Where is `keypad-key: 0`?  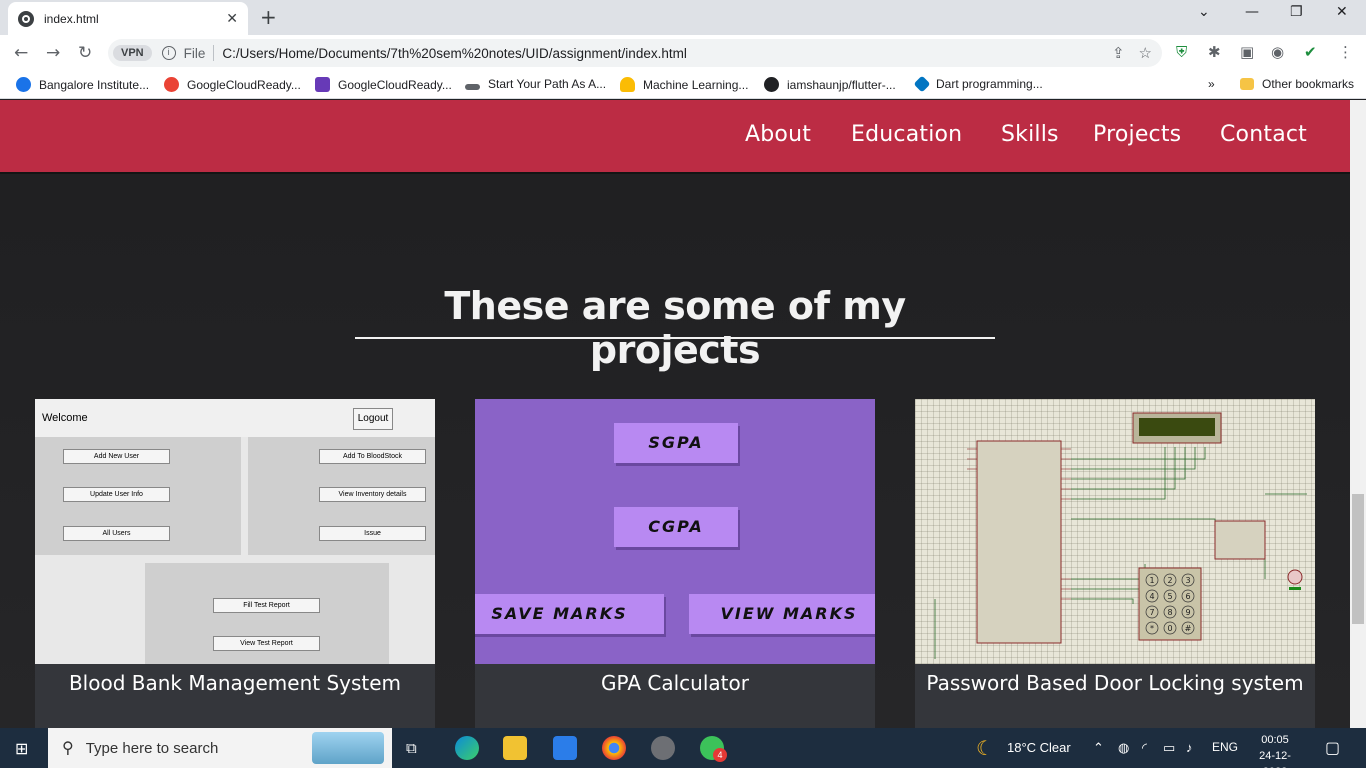
keypad-key: 0 is located at coordinates (1169, 628).